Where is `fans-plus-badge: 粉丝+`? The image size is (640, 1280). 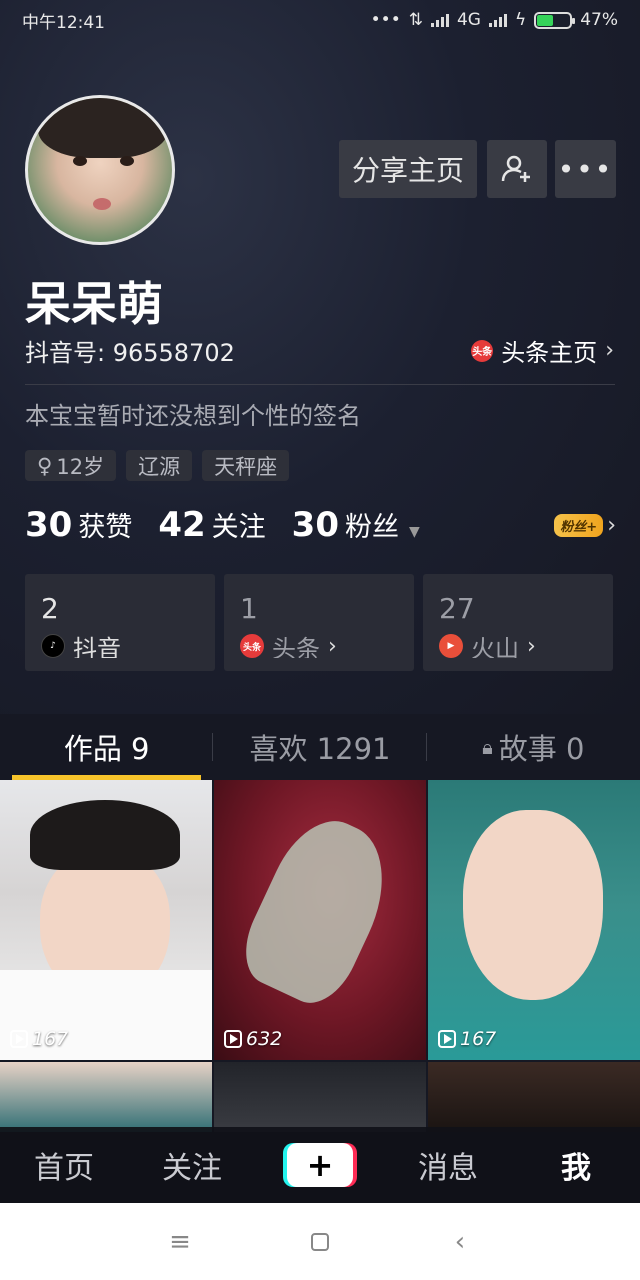
fans-plus-badge: 粉丝+ is located at coordinates (579, 525).